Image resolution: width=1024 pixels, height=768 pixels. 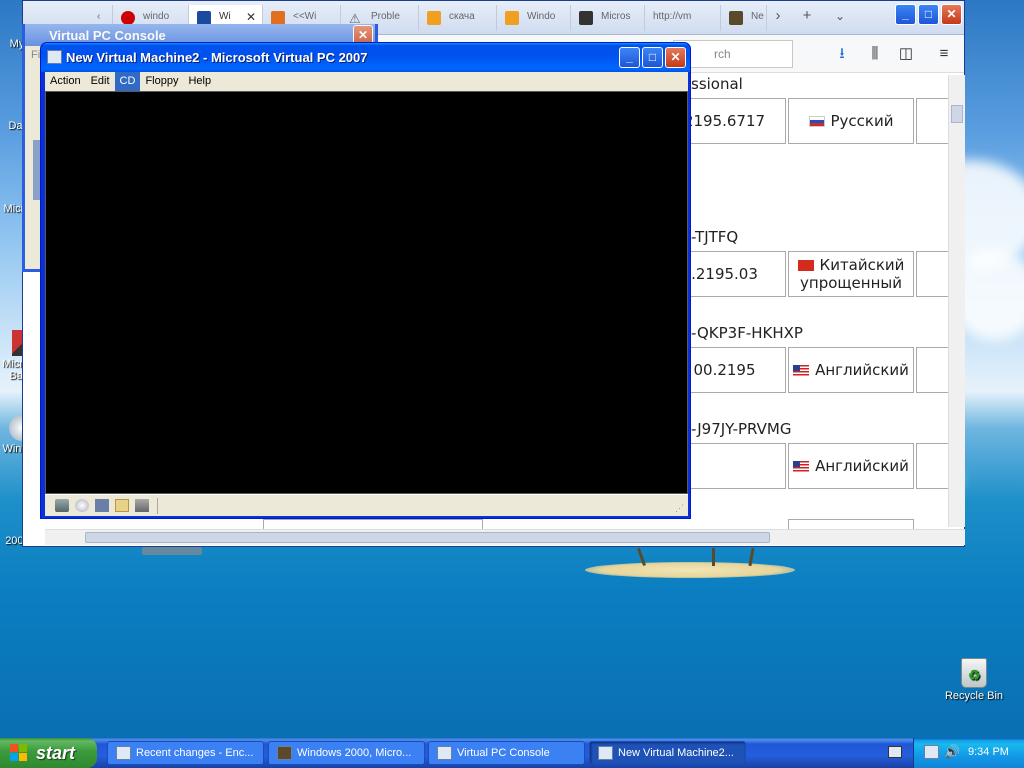 What do you see at coordinates (199, 81) in the screenshot?
I see `menu-help: Help` at bounding box center [199, 81].